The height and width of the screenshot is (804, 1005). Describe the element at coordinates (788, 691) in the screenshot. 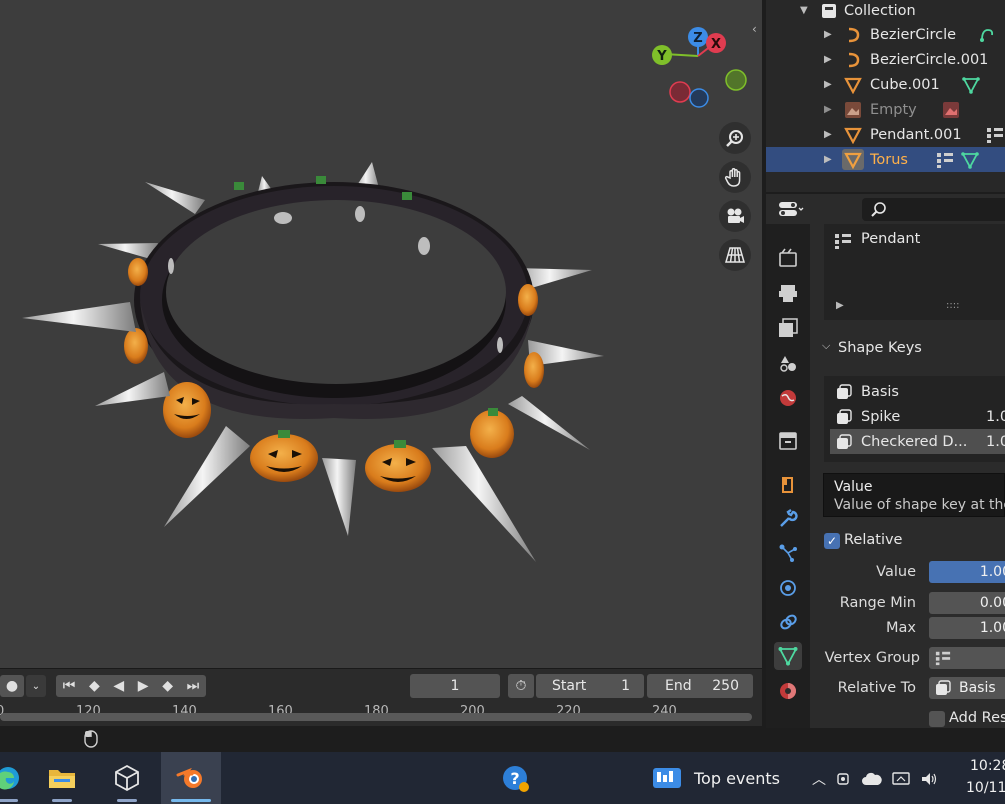

I see `tab-material-icon` at that location.